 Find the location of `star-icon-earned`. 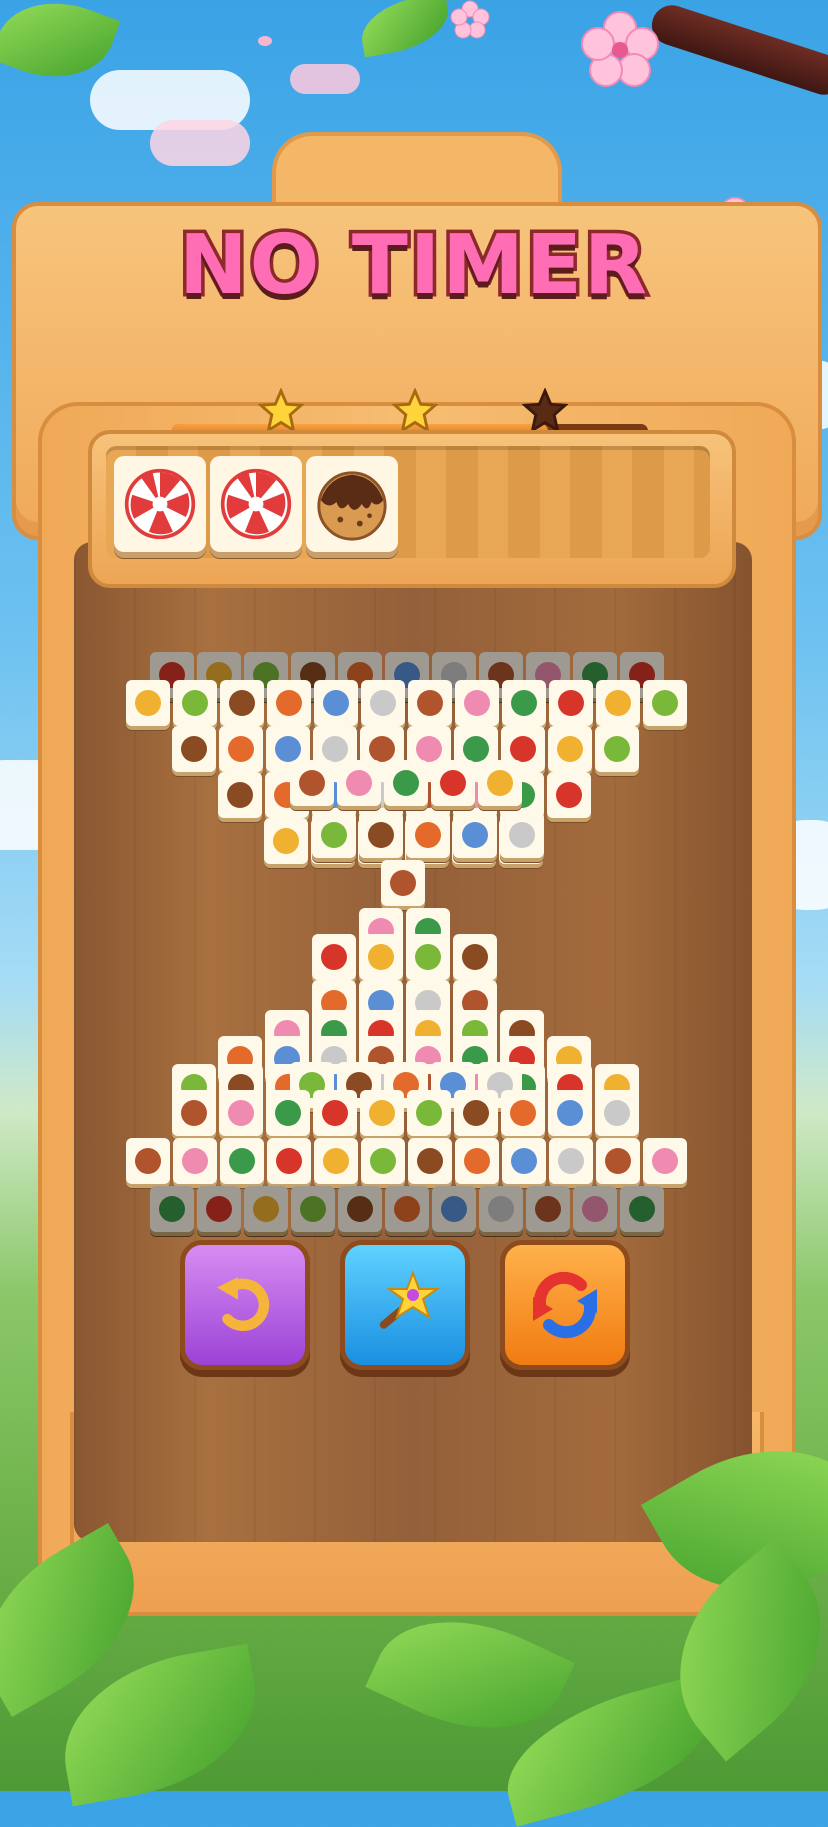

star-icon-earned is located at coordinates (415, 411).